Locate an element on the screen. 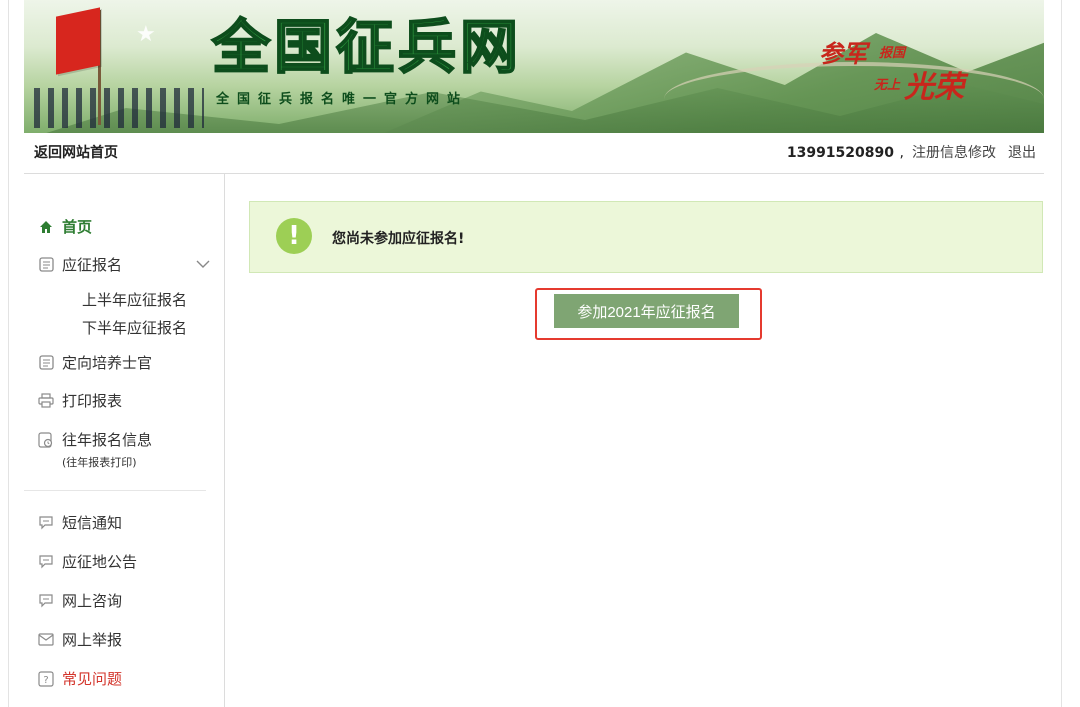 This screenshot has width=1080, height=707. sidebar-item-label: 应征地公告 is located at coordinates (100, 562).